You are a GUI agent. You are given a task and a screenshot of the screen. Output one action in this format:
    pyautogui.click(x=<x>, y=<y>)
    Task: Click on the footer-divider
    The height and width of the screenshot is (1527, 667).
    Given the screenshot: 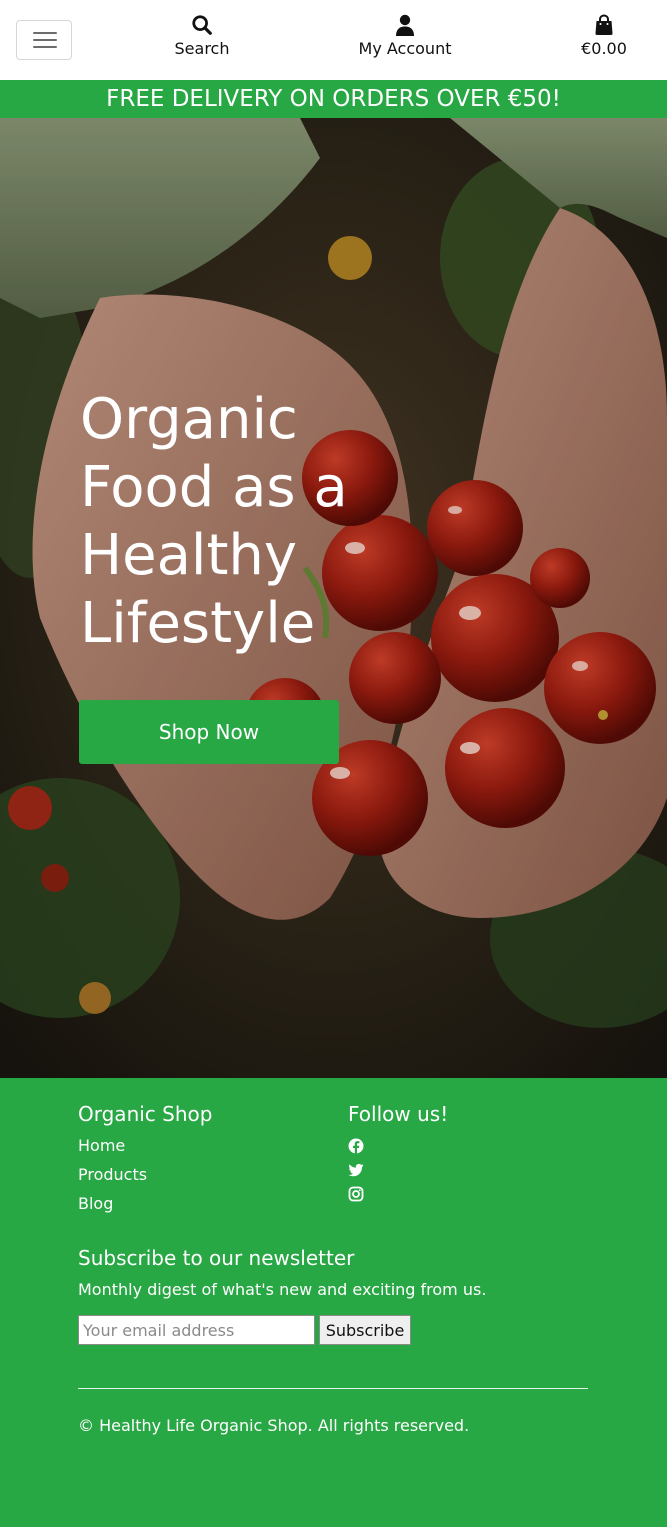 What is the action you would take?
    pyautogui.click(x=333, y=1388)
    